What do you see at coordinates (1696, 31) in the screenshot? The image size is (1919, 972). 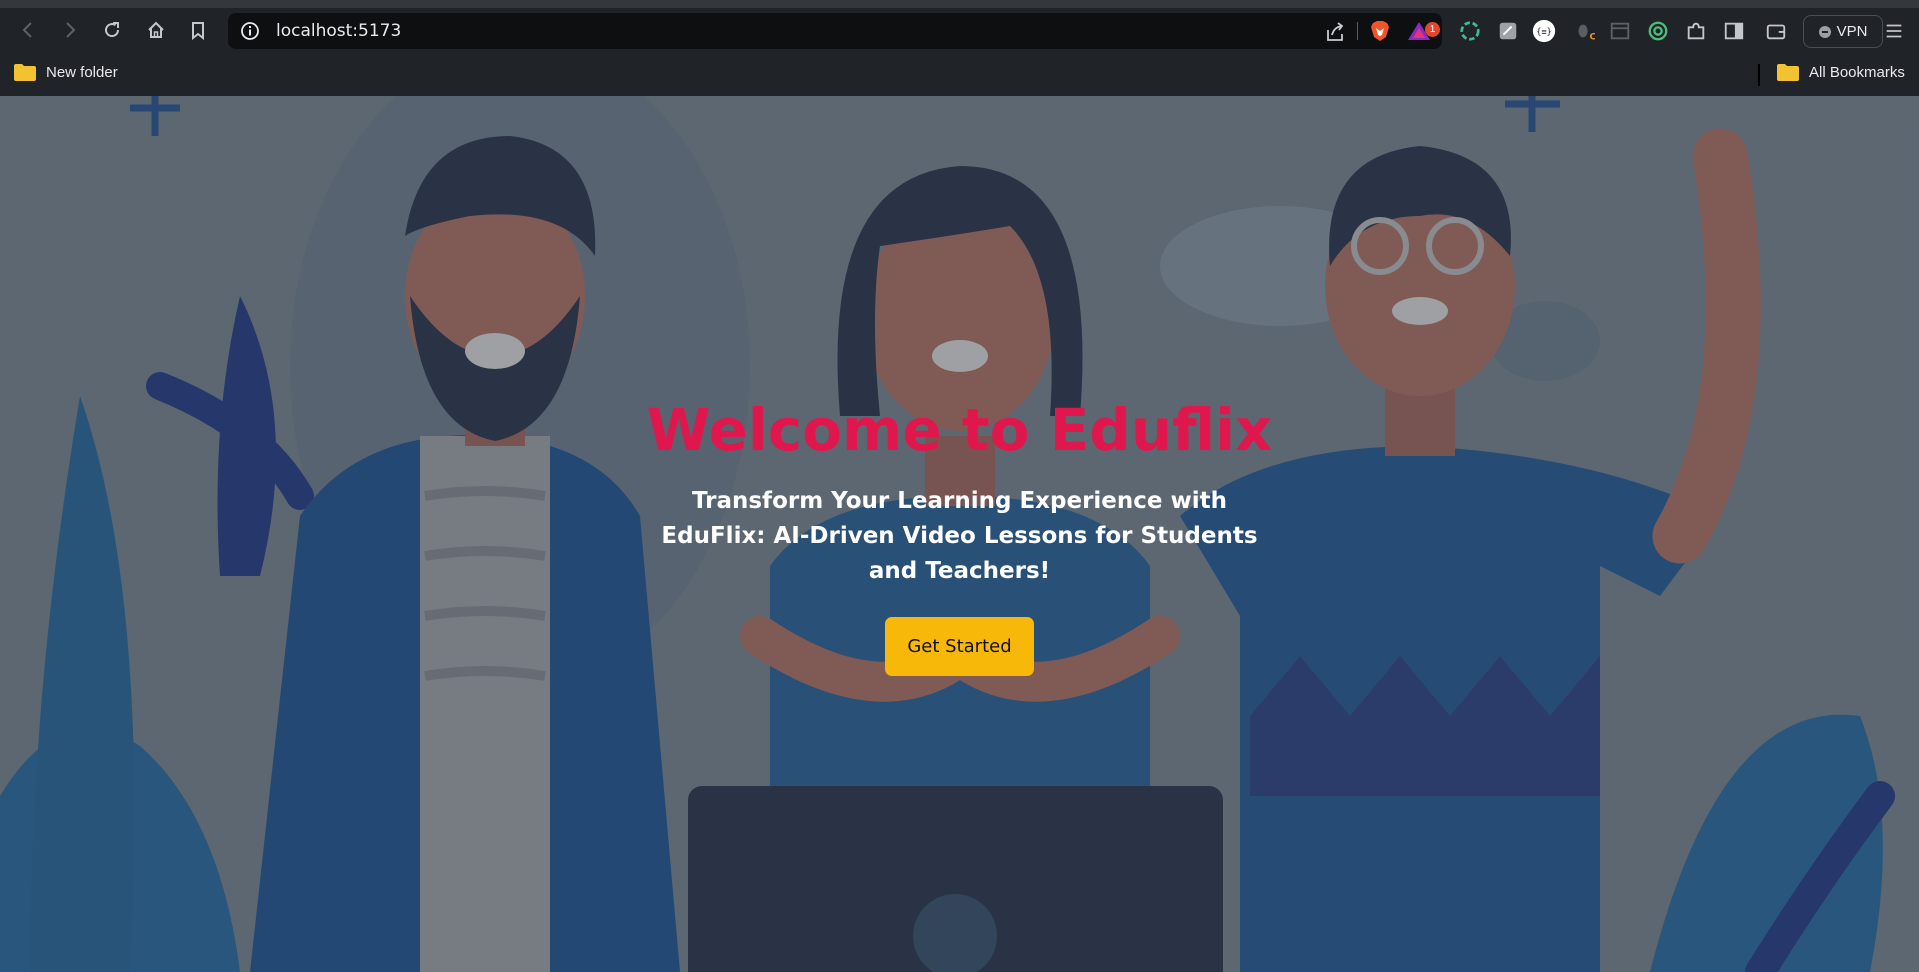 I see `puzzle-icon` at bounding box center [1696, 31].